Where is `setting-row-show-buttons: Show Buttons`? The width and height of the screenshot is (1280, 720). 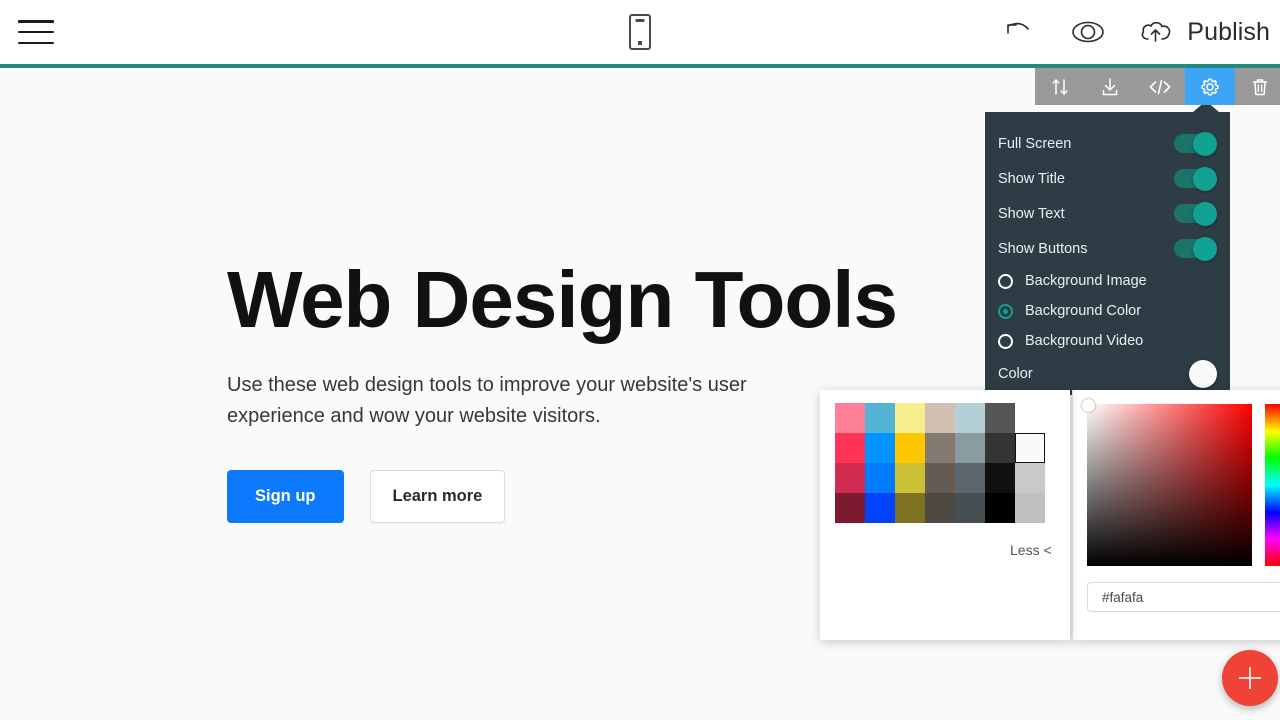
setting-row-show-buttons: Show Buttons is located at coordinates (1107, 248).